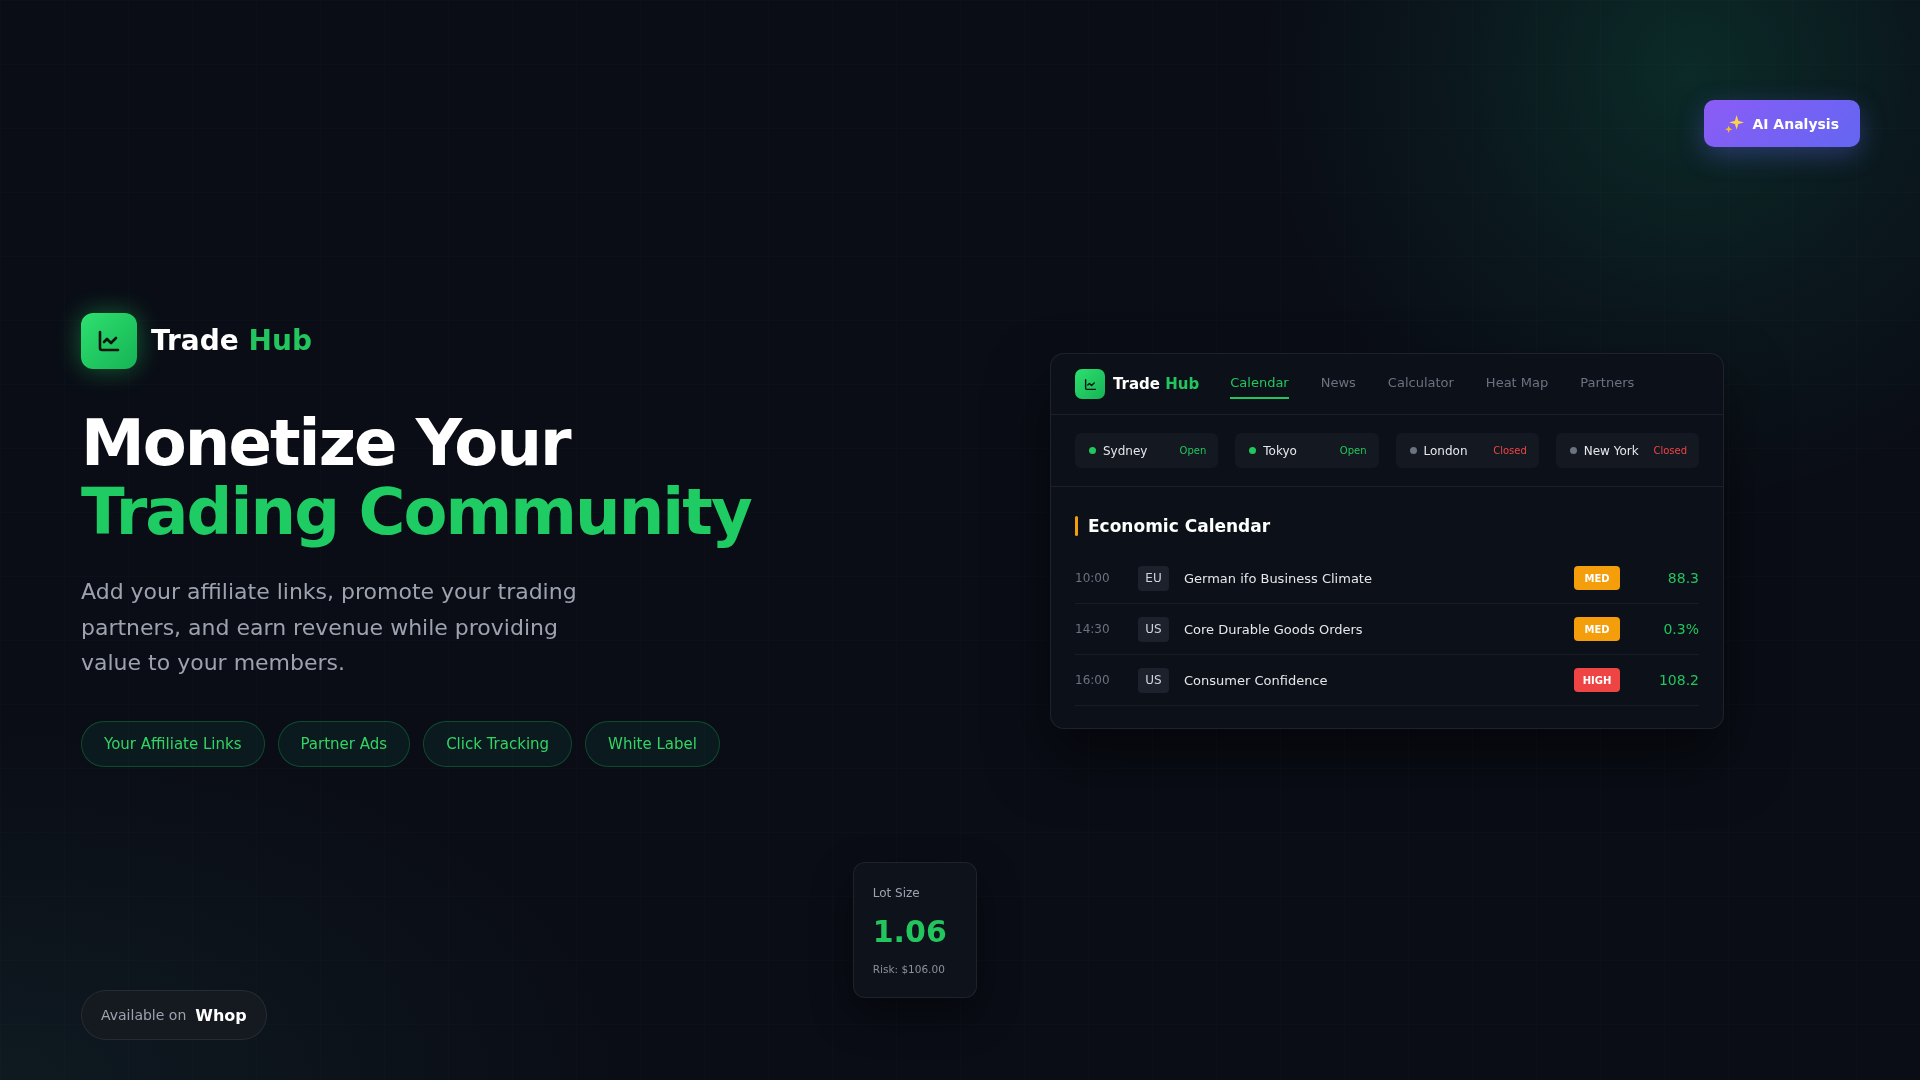 The width and height of the screenshot is (1920, 1080). What do you see at coordinates (1153, 578) in the screenshot?
I see `country-tag: EU` at bounding box center [1153, 578].